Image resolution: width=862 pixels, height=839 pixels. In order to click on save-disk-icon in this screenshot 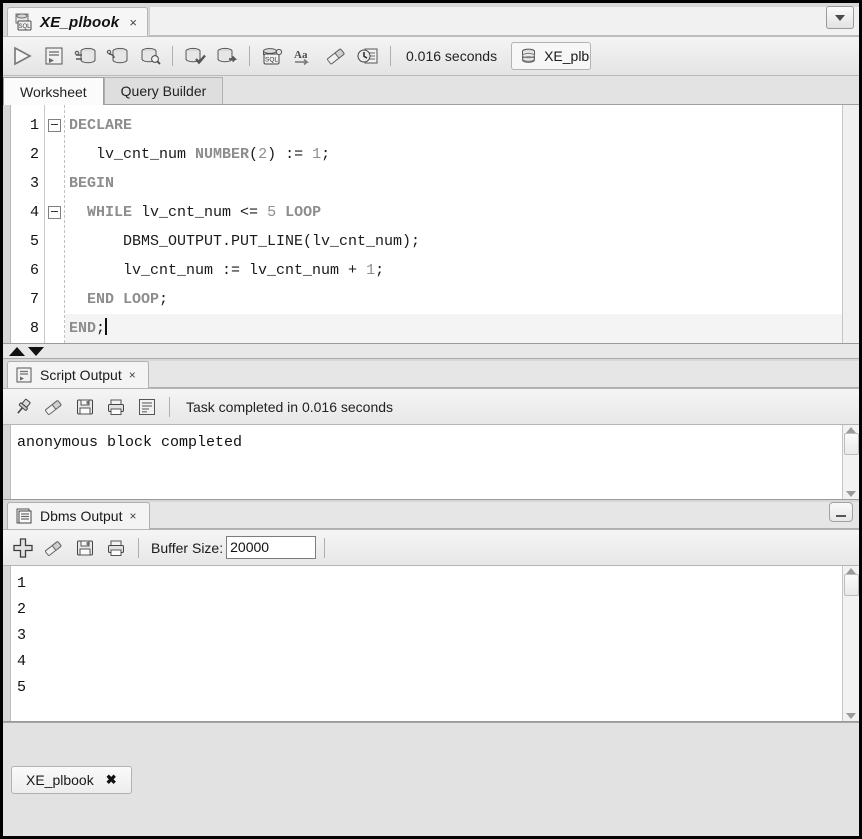, I will do `click(85, 548)`.